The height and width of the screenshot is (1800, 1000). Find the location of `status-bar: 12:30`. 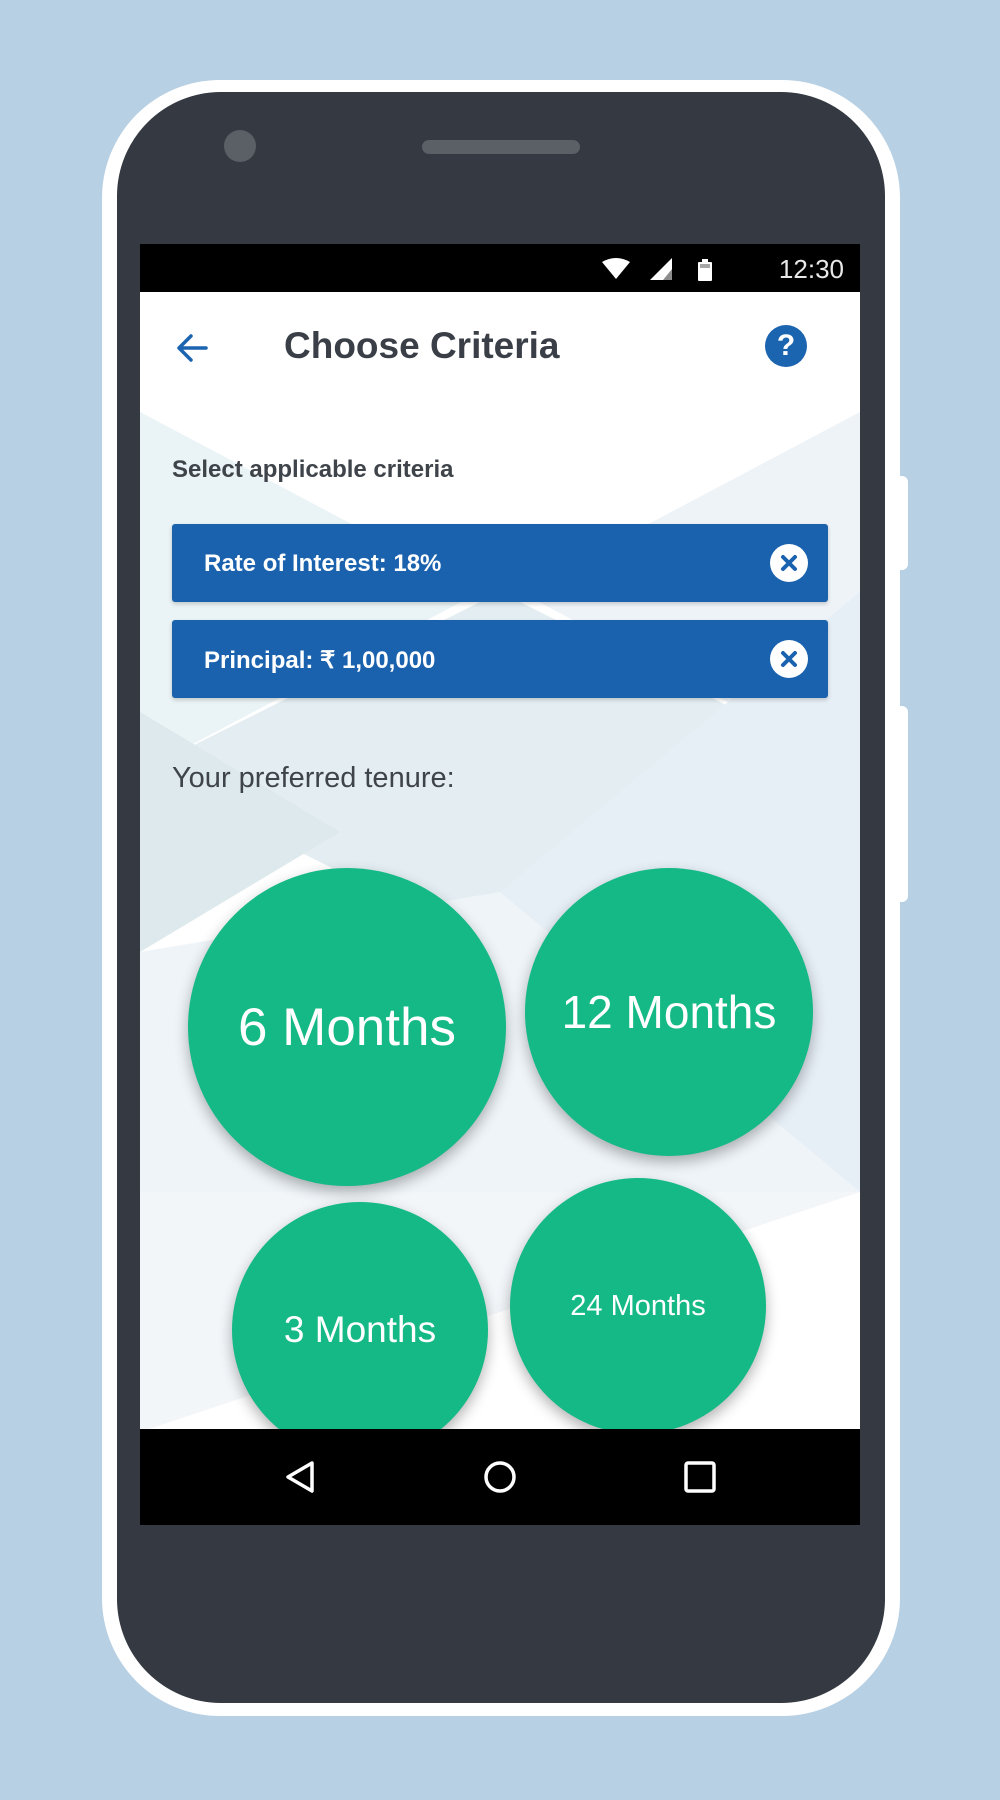

status-bar: 12:30 is located at coordinates (500, 268).